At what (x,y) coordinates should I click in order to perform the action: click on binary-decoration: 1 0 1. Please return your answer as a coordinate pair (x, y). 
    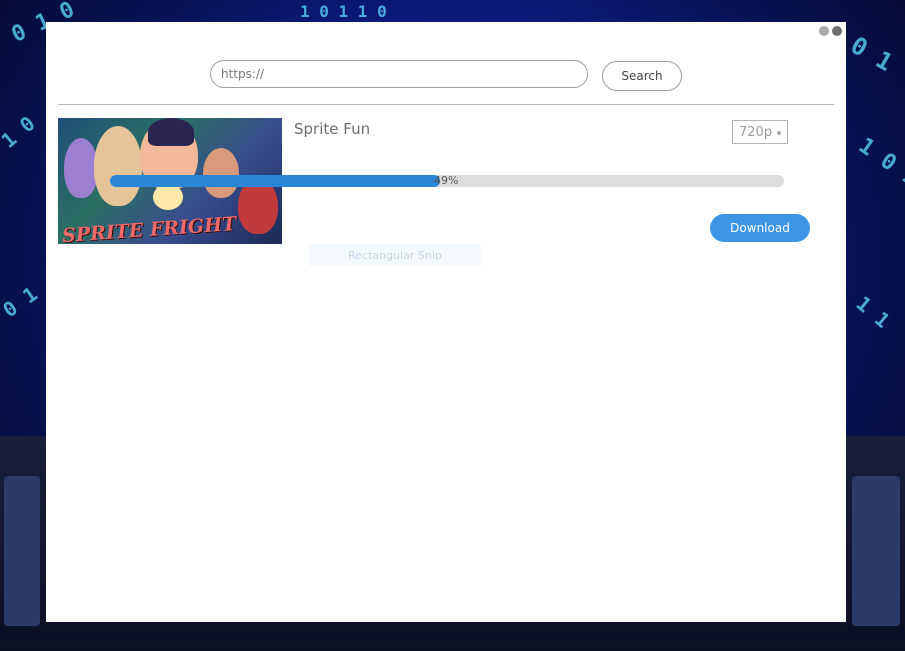
    Looking at the image, I should click on (879, 162).